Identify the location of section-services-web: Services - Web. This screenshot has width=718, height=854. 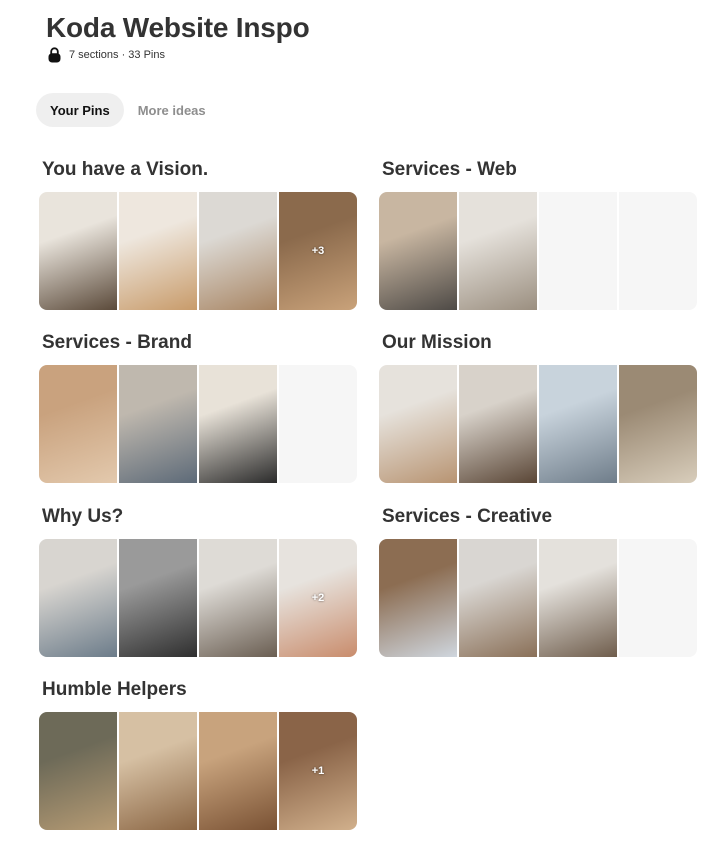
(539, 233).